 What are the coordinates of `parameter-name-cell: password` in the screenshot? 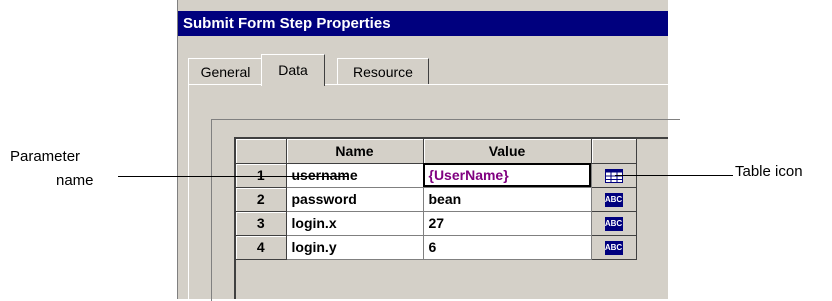 It's located at (355, 199).